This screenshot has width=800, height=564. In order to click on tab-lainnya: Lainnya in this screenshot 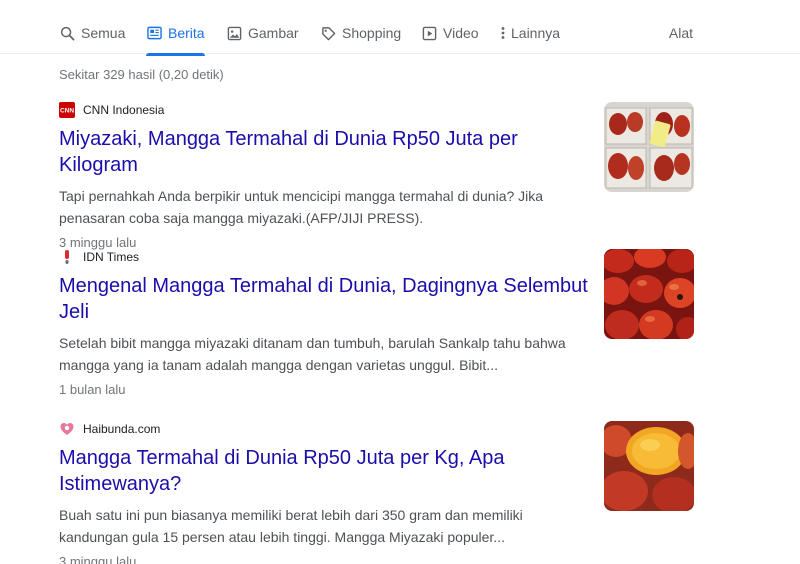, I will do `click(529, 33)`.